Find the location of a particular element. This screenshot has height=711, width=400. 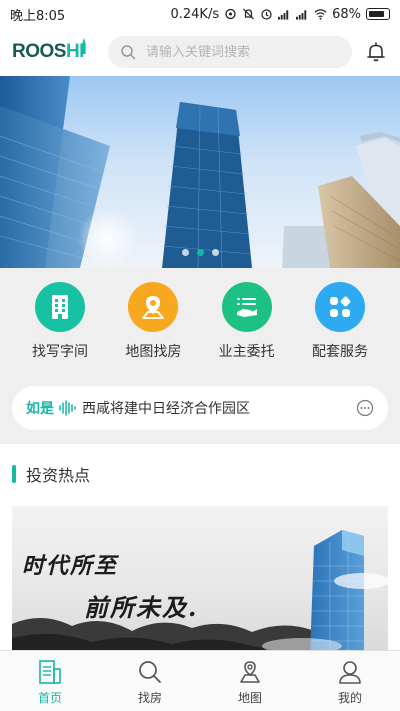

tab-label: 我的 is located at coordinates (349, 698).